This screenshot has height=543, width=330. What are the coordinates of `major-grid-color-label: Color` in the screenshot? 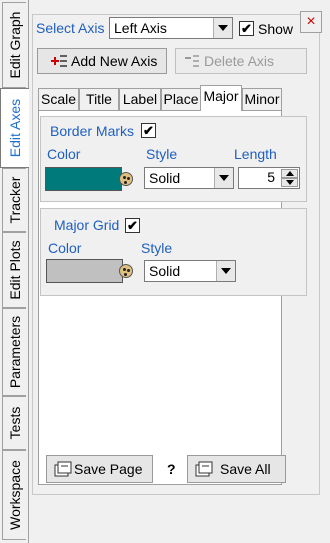 It's located at (65, 248).